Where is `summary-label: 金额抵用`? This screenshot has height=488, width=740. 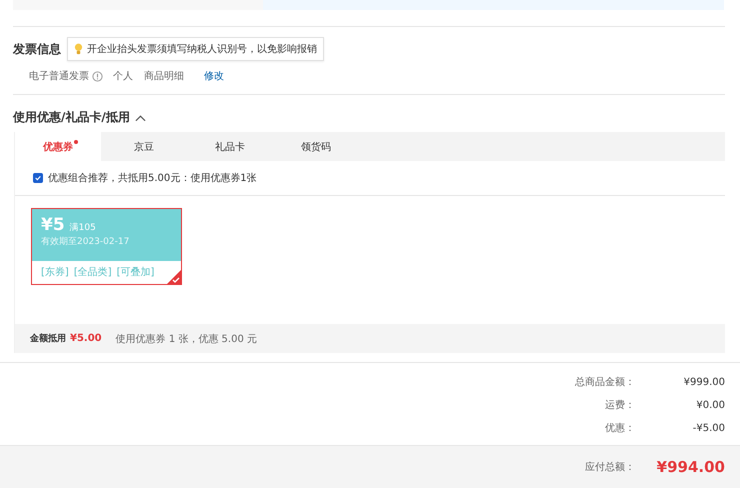
summary-label: 金额抵用 is located at coordinates (48, 338).